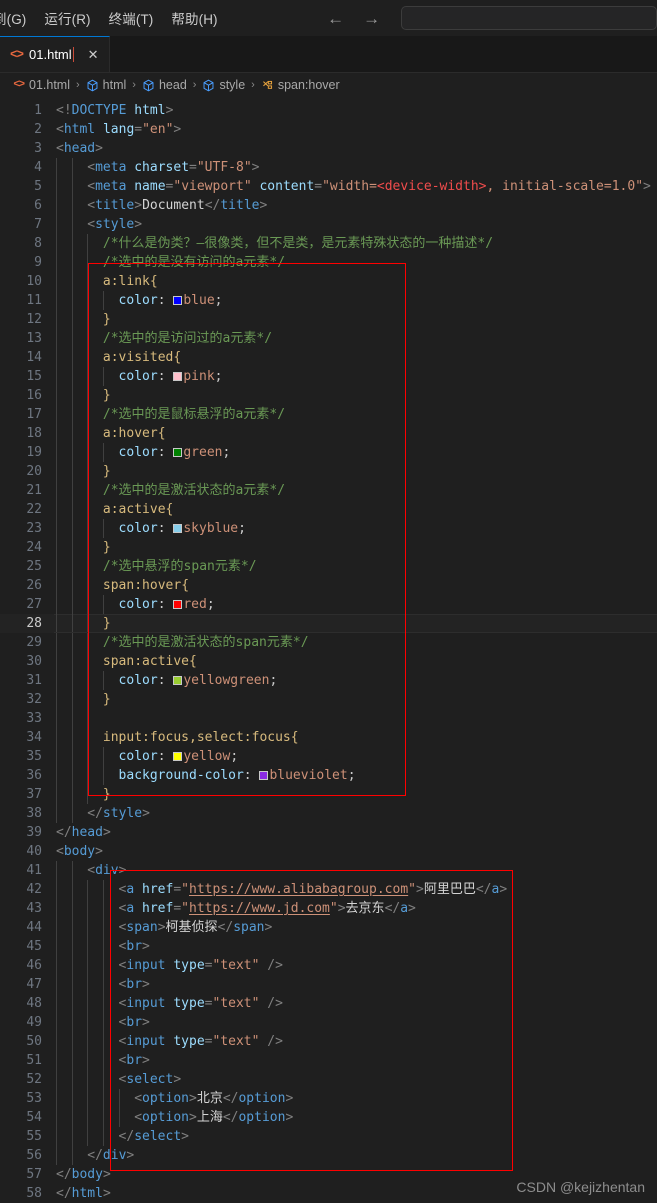 The image size is (657, 1203). What do you see at coordinates (34, 376) in the screenshot?
I see `line-number: 15` at bounding box center [34, 376].